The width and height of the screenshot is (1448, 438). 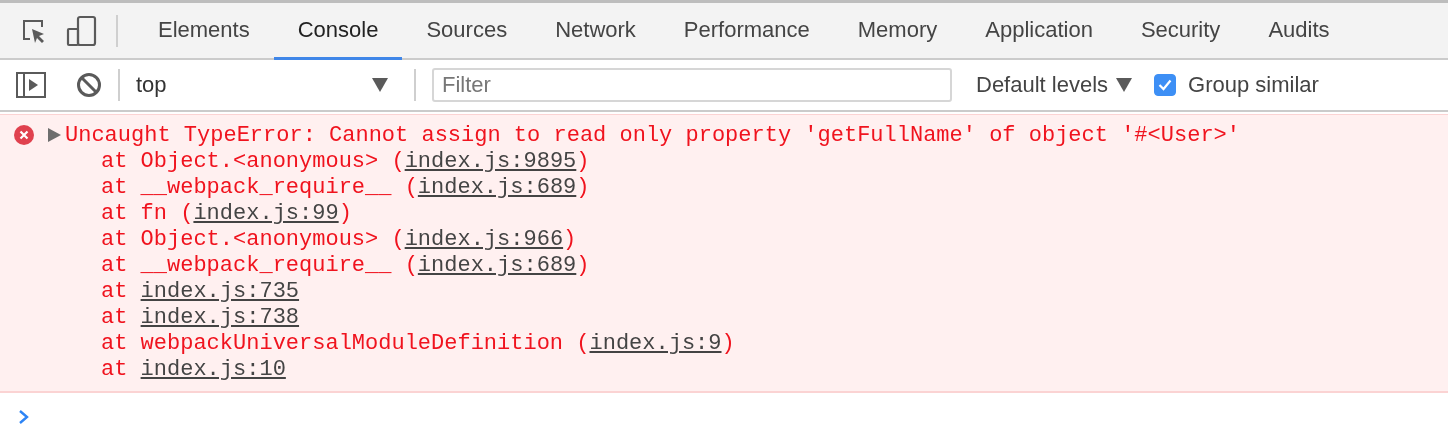 I want to click on stack-frame: at Object.<anonymous> (index.js:9895), so click(x=724, y=162).